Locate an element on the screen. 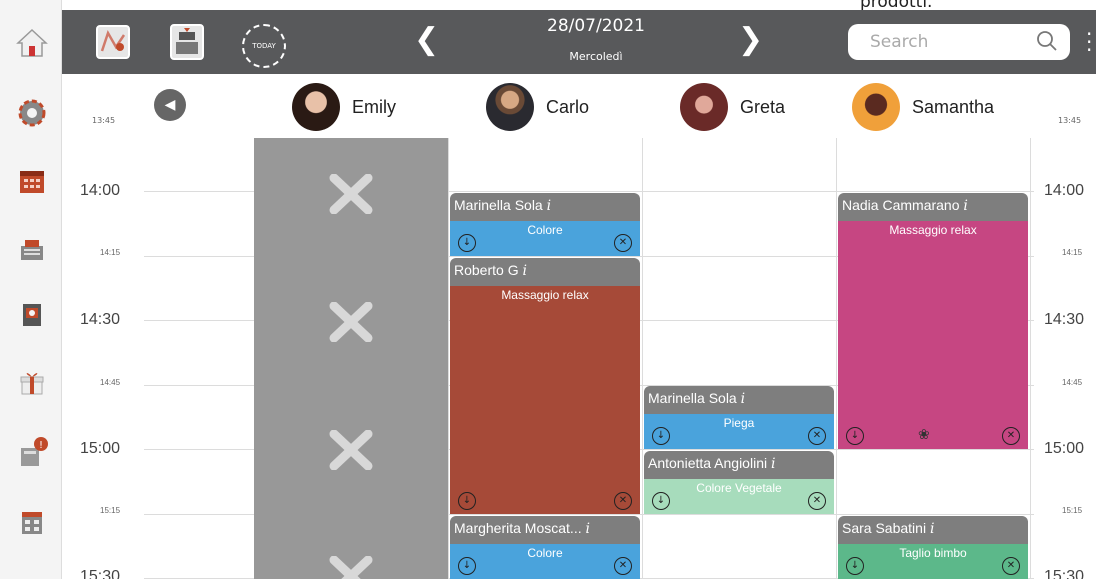 This screenshot has width=1096, height=579. appointment-card: Marinella Sola i Colore ↓ ✕ is located at coordinates (545, 224).